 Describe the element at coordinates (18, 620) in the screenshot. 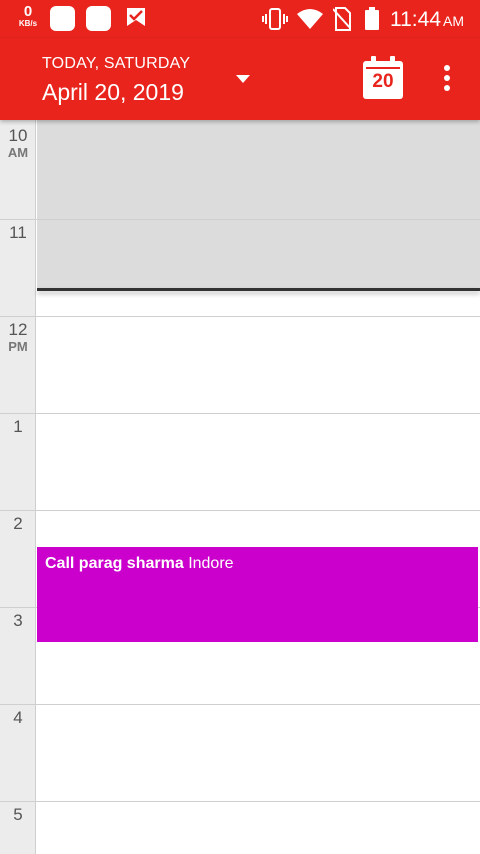

I see `hour-label-3pm: 3` at that location.